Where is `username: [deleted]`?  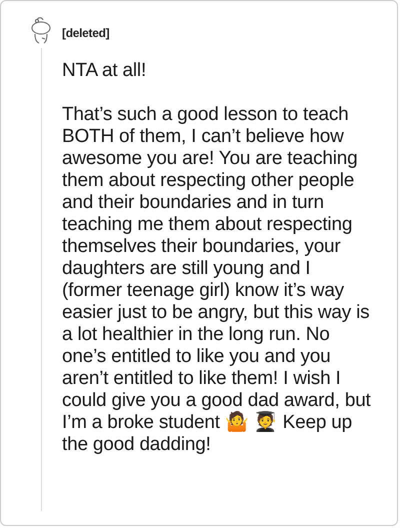
username: [deleted] is located at coordinates (217, 33).